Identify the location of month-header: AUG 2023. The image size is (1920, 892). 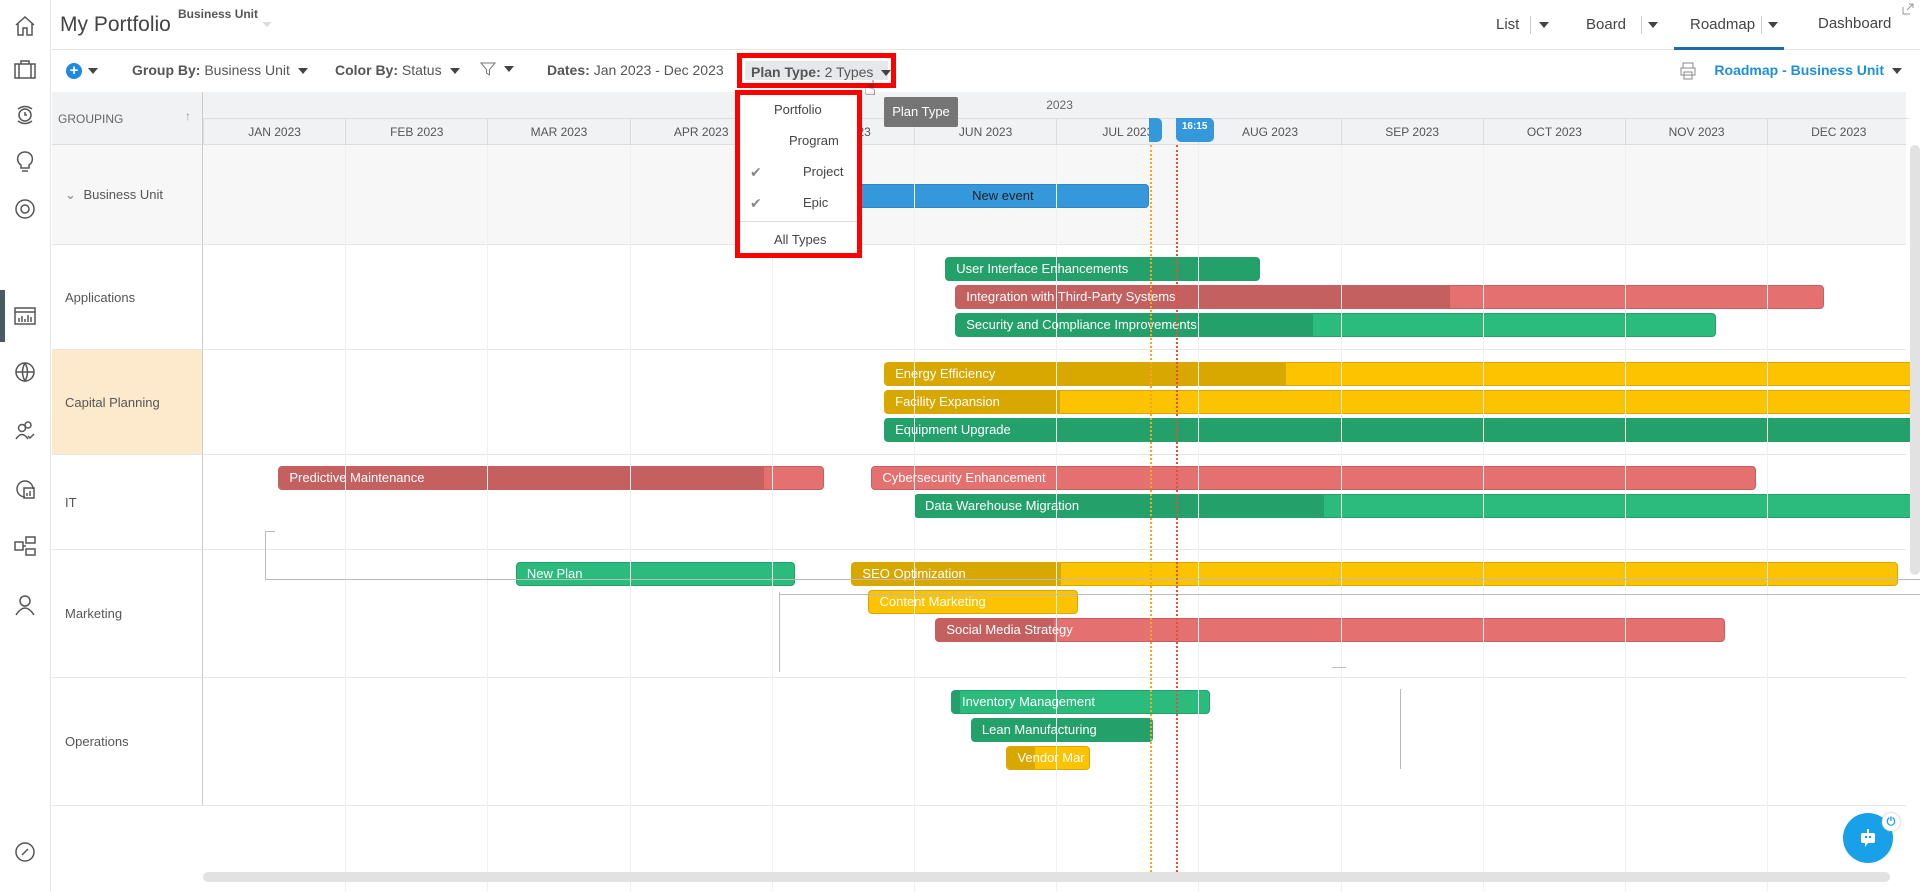
(1269, 131).